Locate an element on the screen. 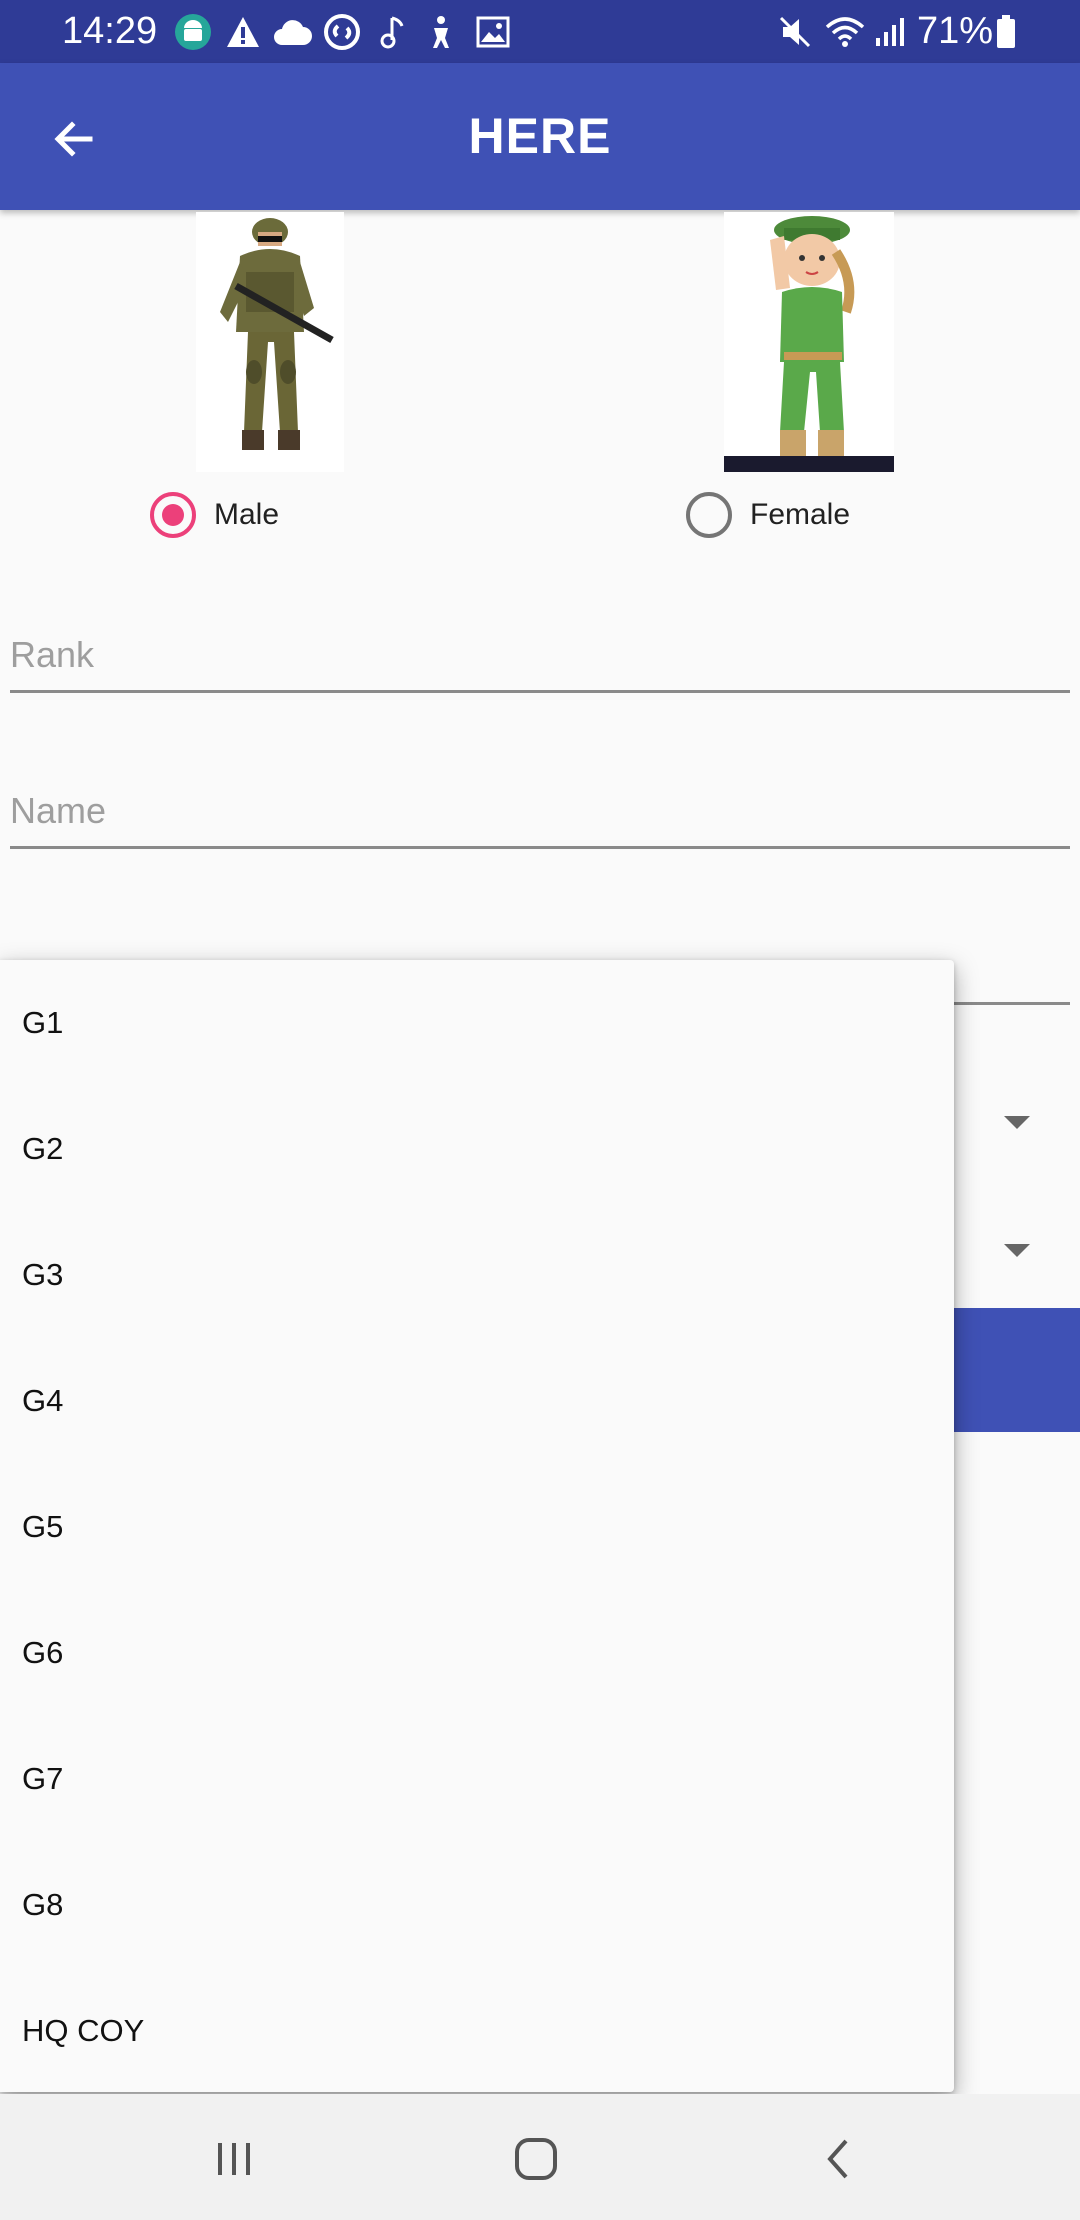  name-input is located at coordinates (540, 818).